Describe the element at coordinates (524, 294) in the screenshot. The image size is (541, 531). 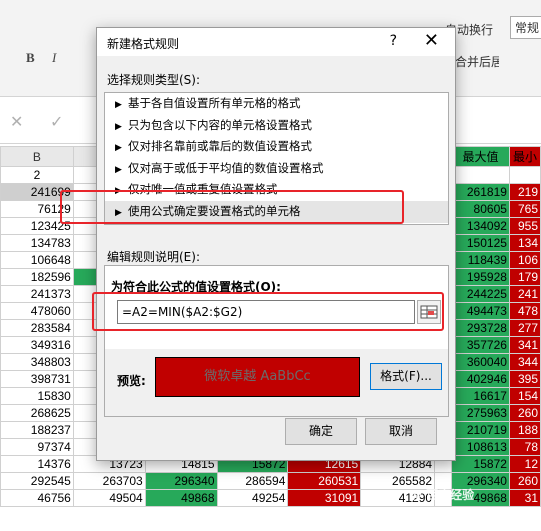
I see `table-cell: 241` at that location.